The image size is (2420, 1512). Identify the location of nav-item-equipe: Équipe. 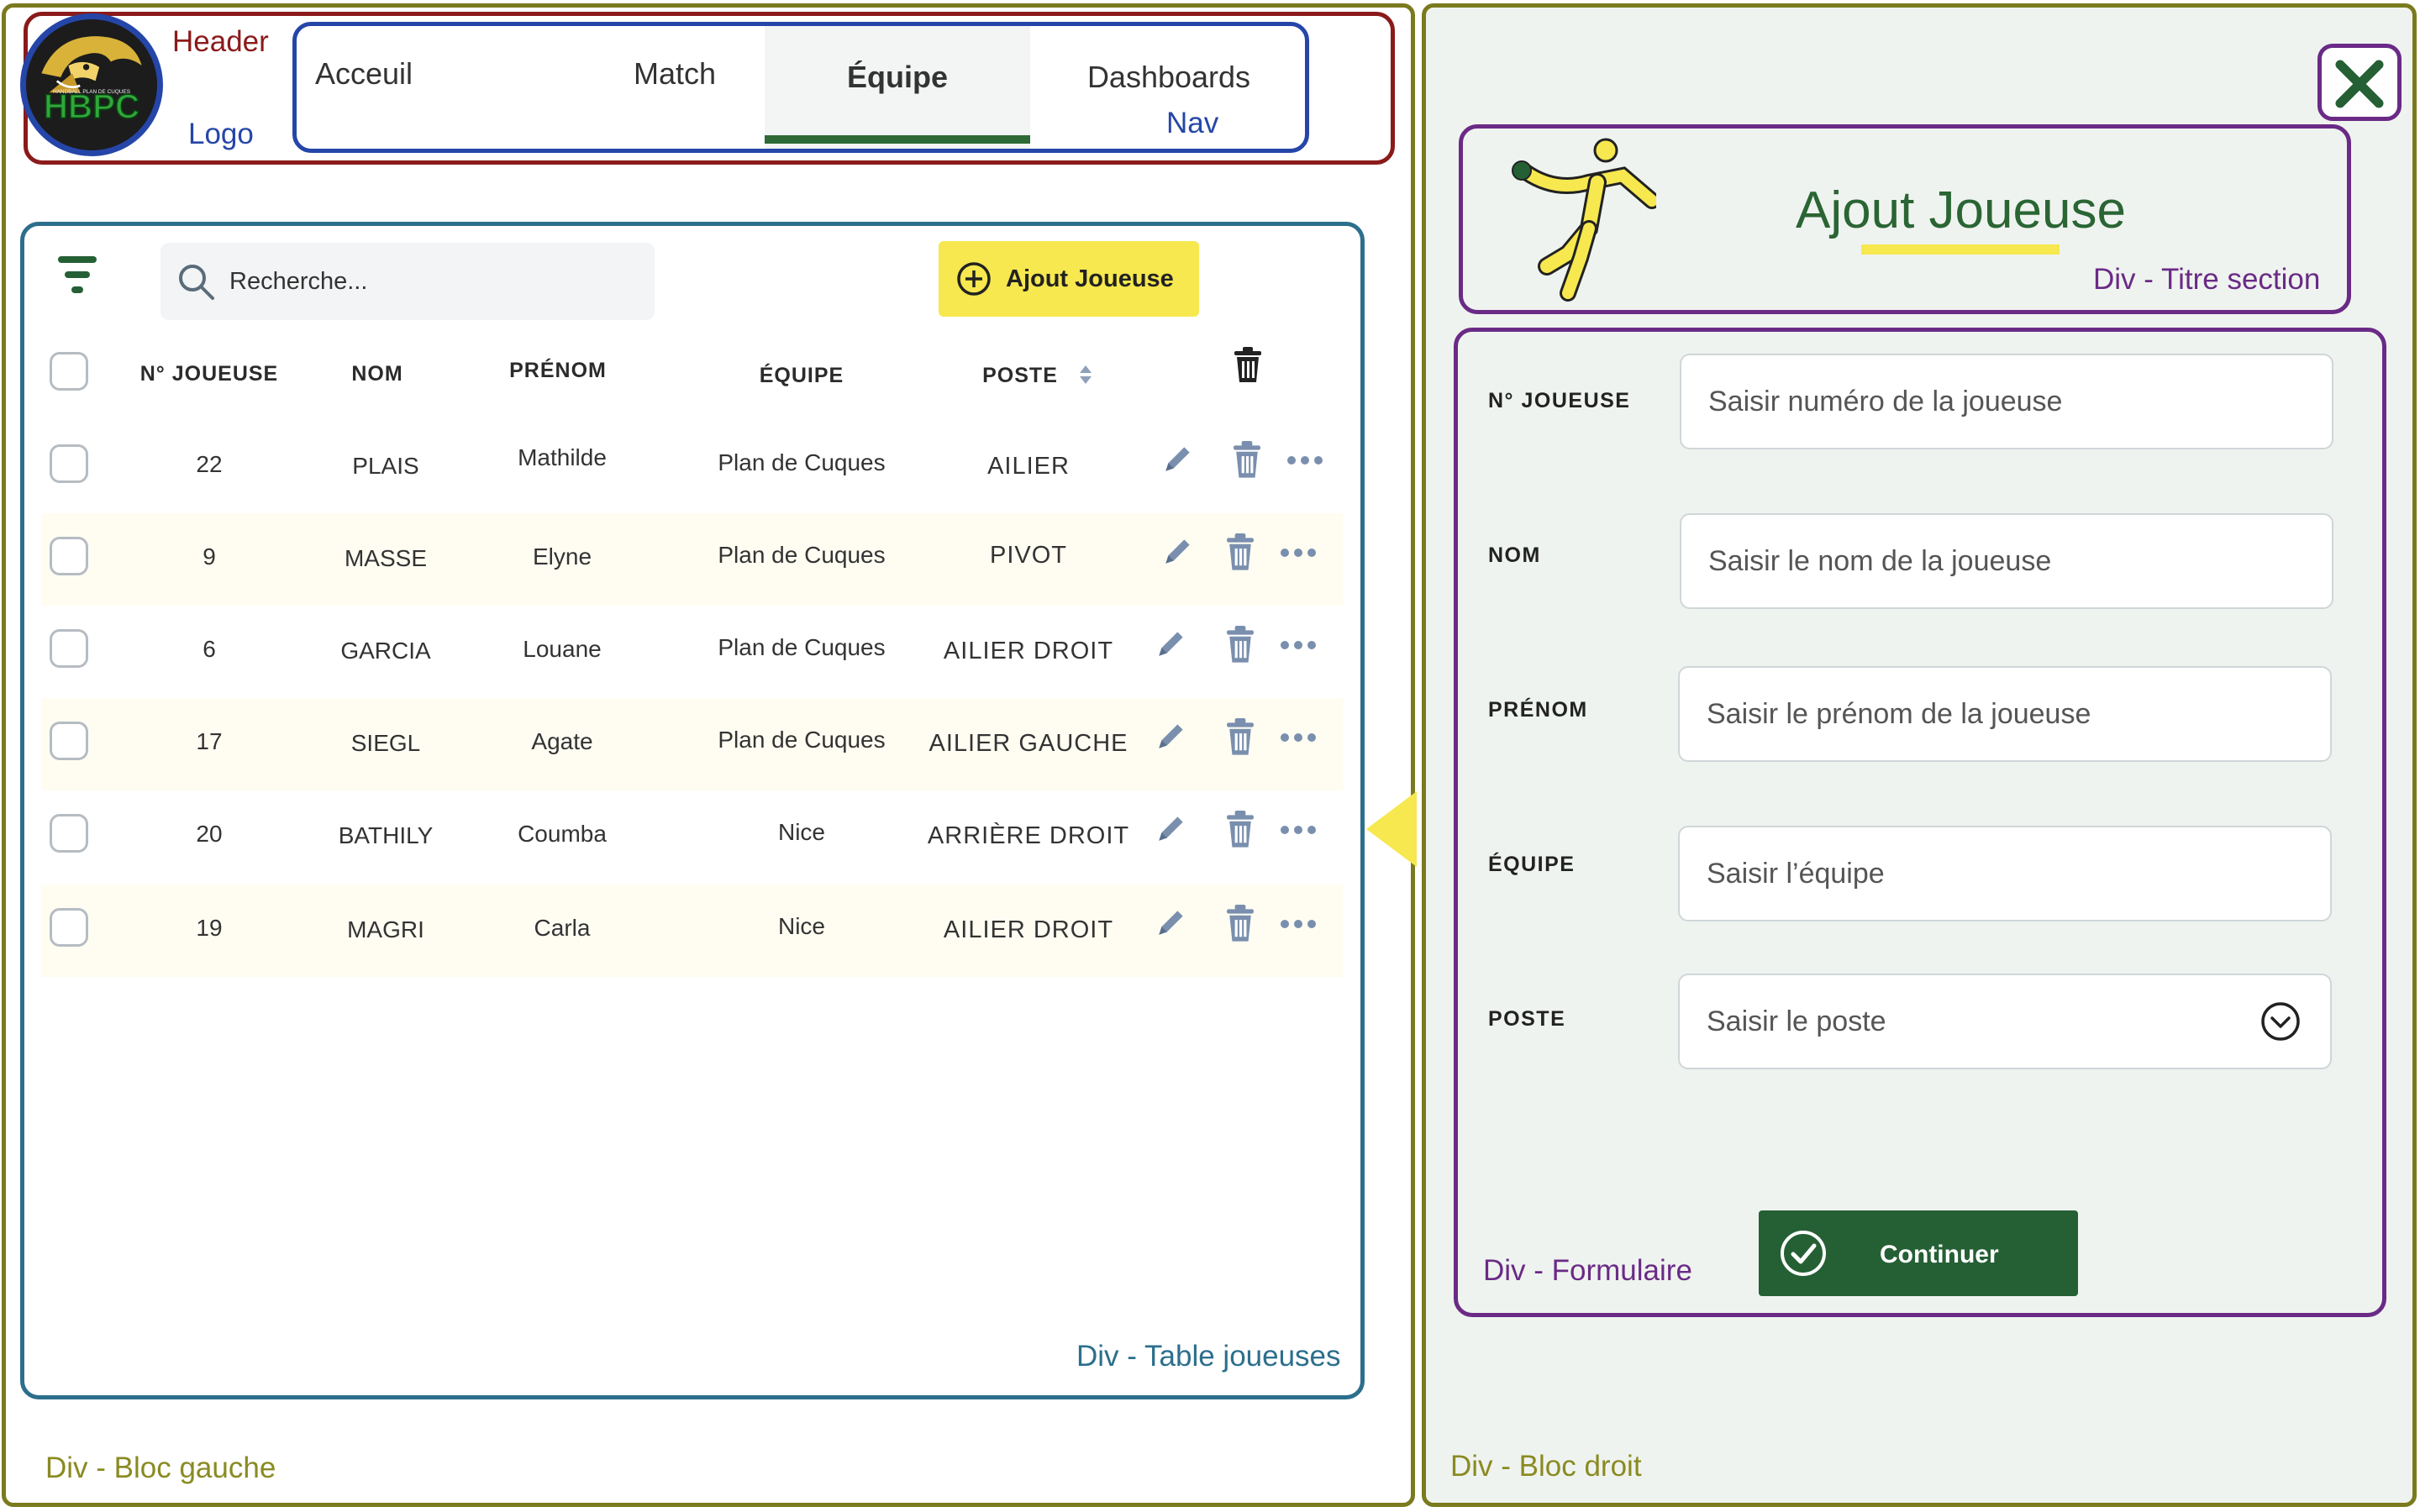
(898, 87).